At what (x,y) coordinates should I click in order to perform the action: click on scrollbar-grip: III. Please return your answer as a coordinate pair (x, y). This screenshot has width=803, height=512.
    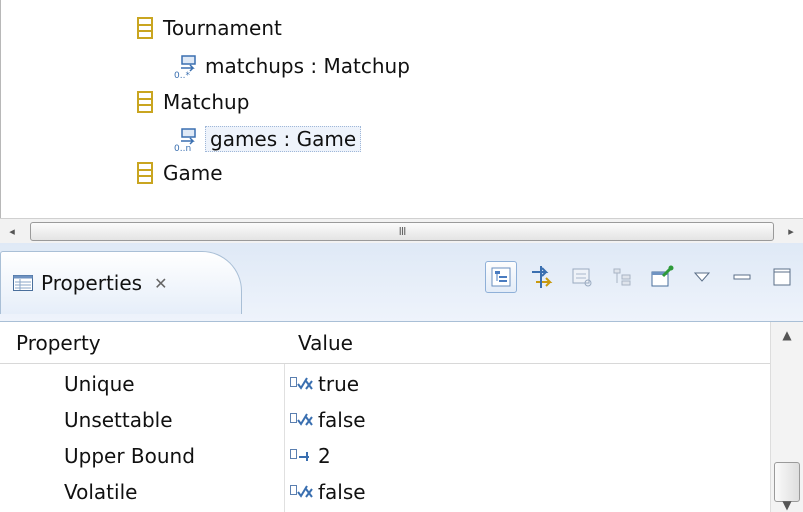
    Looking at the image, I should click on (402, 231).